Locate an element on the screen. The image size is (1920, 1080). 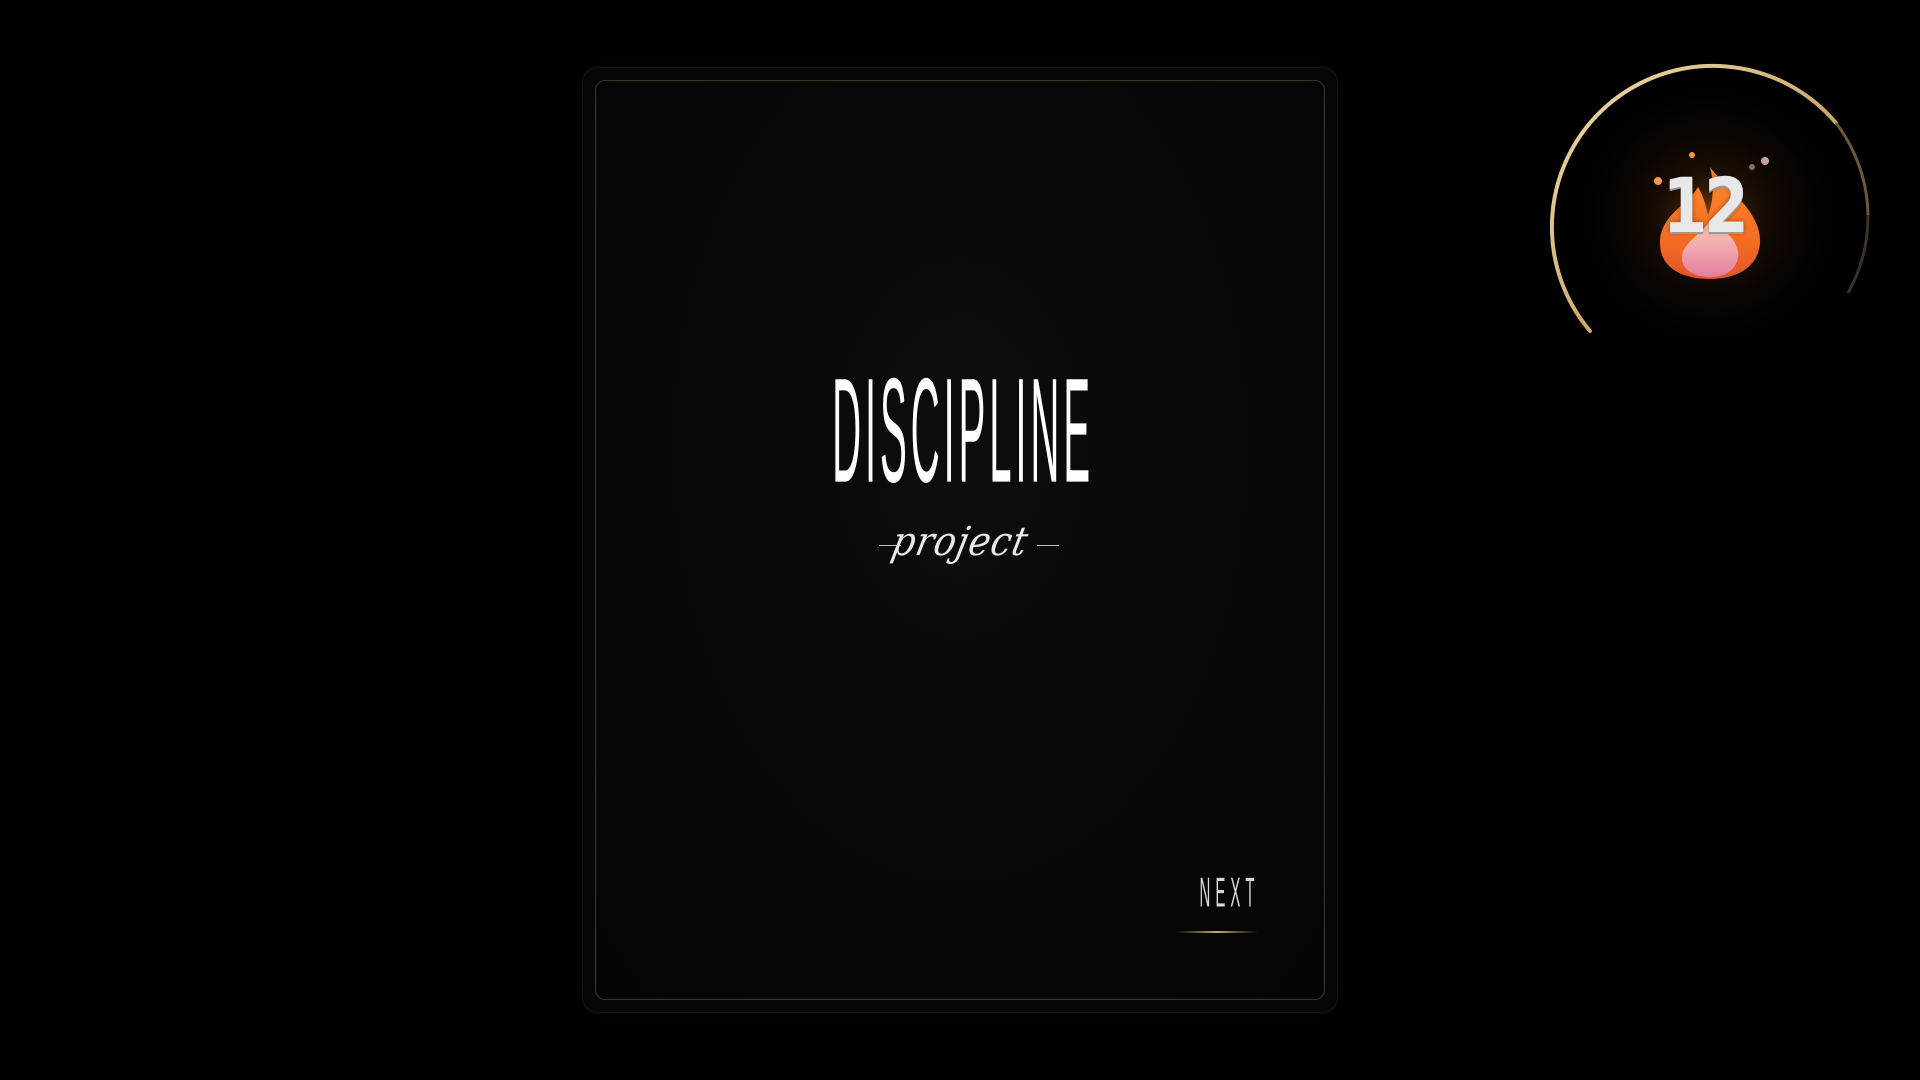
streak-count: 12 is located at coordinates (1705, 205).